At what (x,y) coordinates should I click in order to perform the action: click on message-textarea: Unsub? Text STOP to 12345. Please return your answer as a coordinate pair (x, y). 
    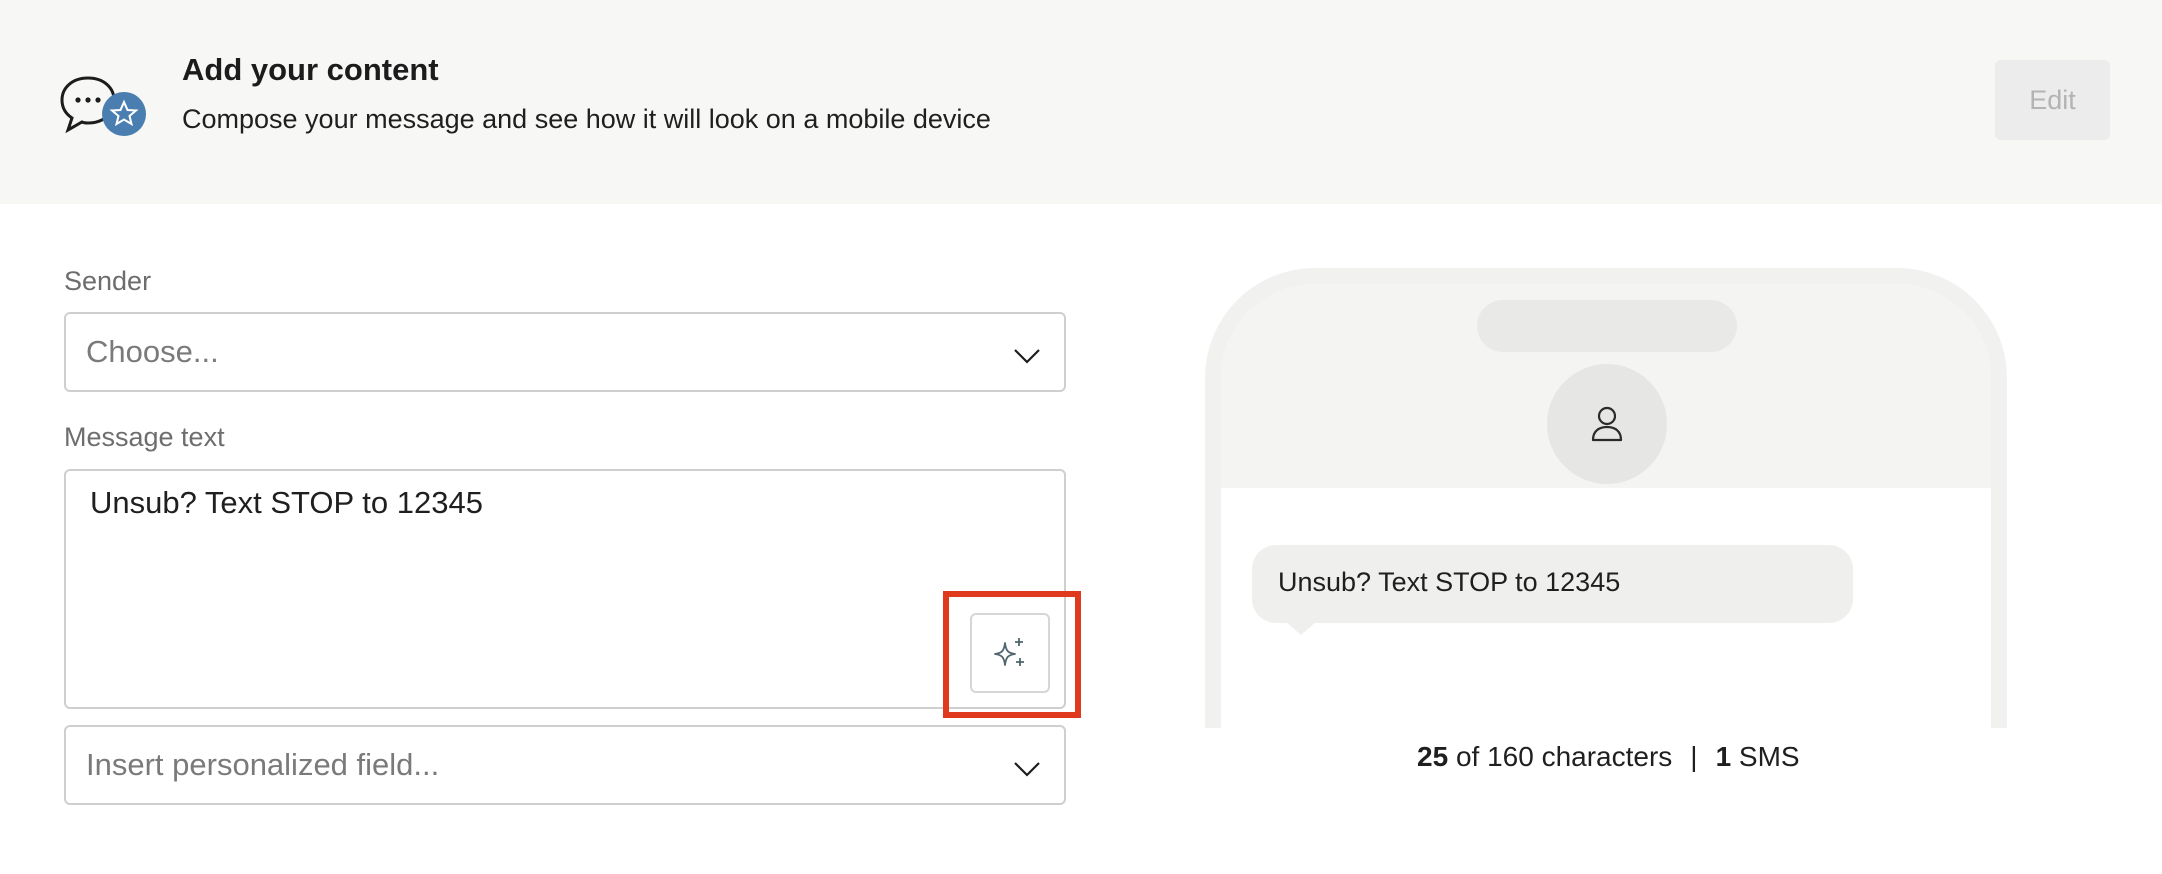
    Looking at the image, I should click on (565, 589).